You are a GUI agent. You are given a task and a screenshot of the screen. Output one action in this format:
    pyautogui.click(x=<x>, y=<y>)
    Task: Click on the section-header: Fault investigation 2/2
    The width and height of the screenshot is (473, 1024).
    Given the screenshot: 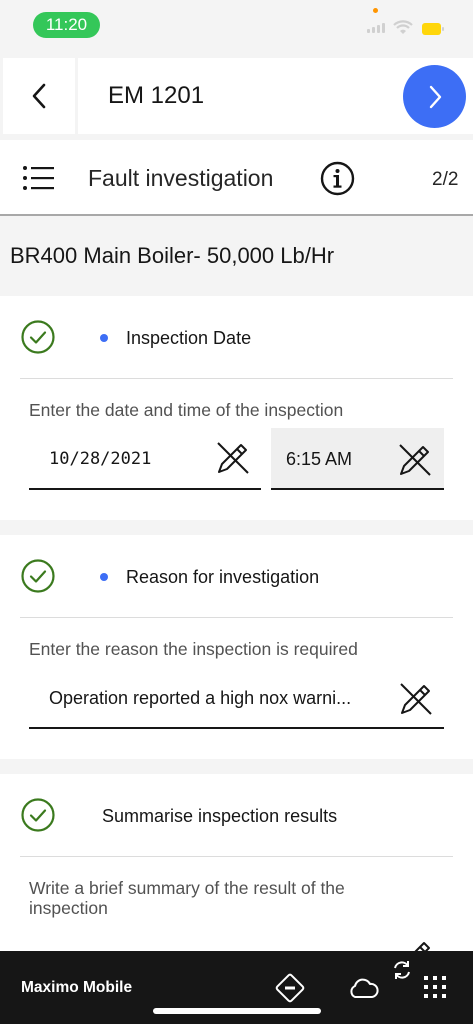 What is the action you would take?
    pyautogui.click(x=236, y=178)
    